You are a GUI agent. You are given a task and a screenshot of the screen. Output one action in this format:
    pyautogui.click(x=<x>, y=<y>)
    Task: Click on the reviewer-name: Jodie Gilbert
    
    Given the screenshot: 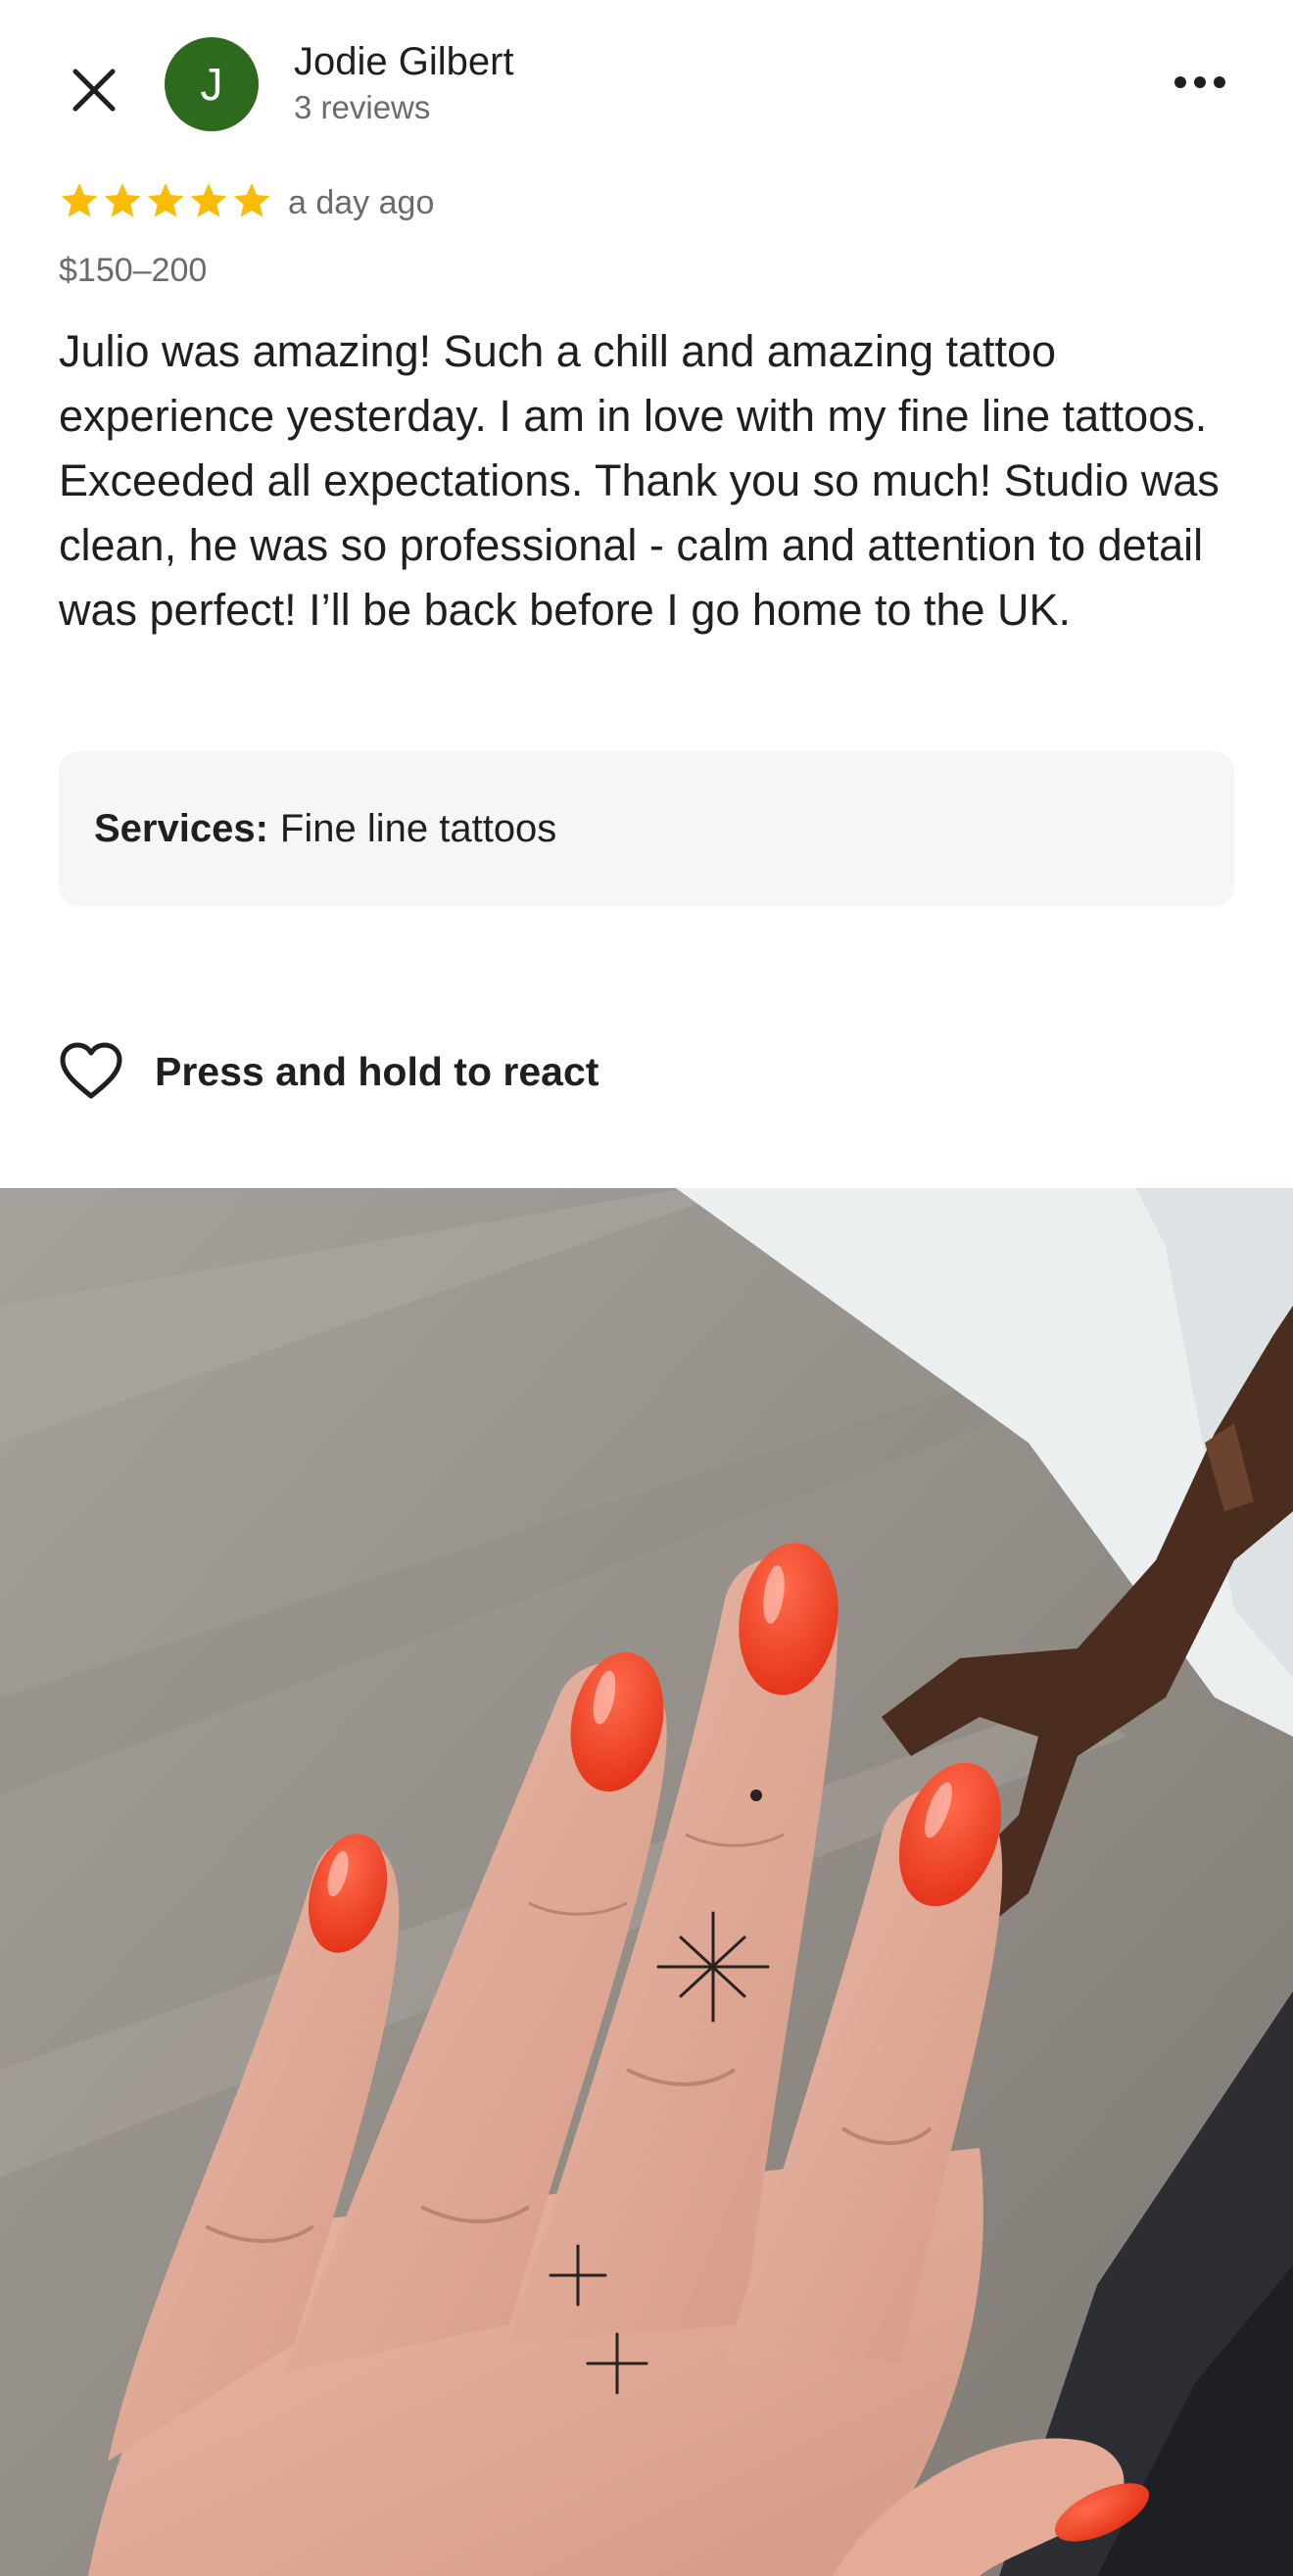 What is the action you would take?
    pyautogui.click(x=404, y=61)
    